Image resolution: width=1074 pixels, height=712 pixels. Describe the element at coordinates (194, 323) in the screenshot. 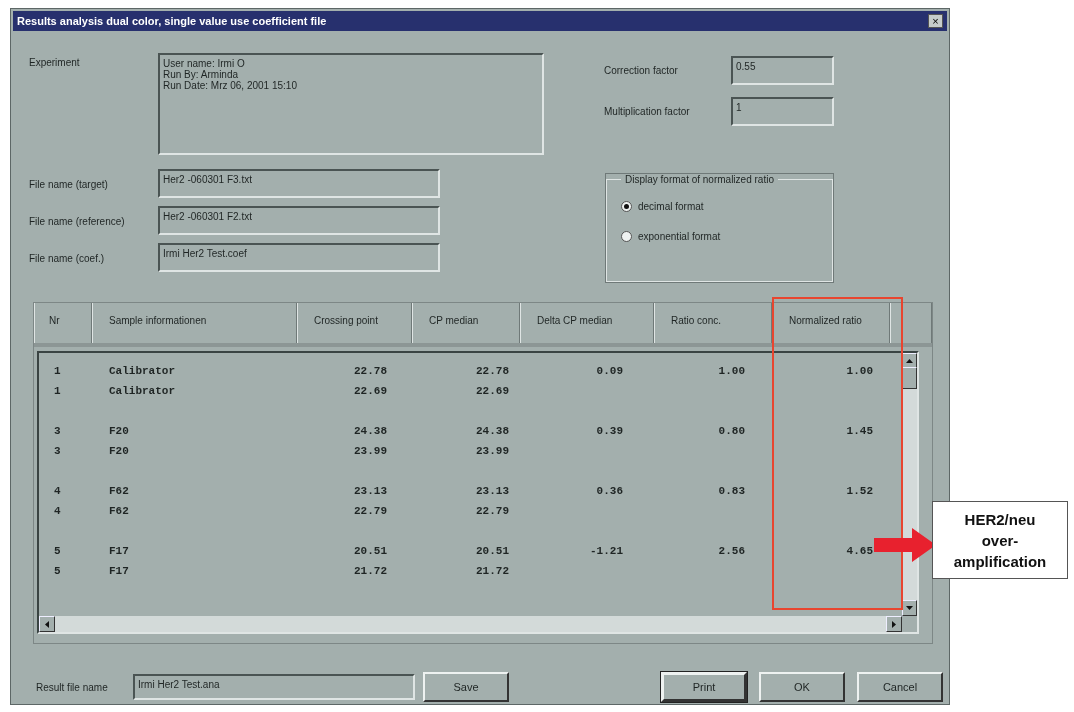

I see `column-header: Sample informationen` at that location.